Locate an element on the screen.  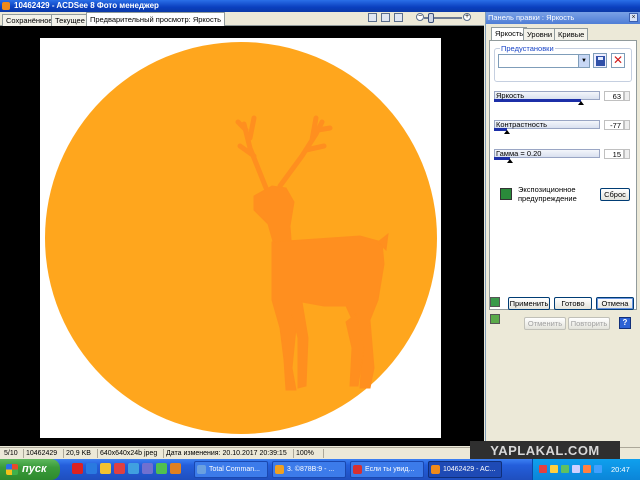
preset-select: ▼ is located at coordinates (544, 61).